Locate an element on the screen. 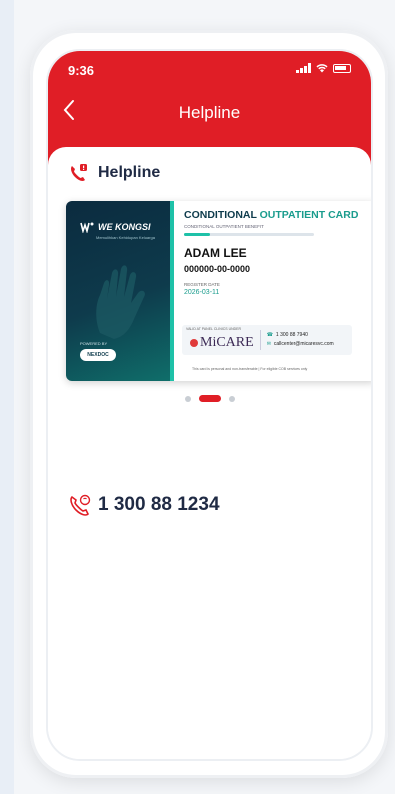 Image resolution: width=395 pixels, height=794 pixels. helpline-phone-number: 1 300 88 1234 is located at coordinates (159, 504).